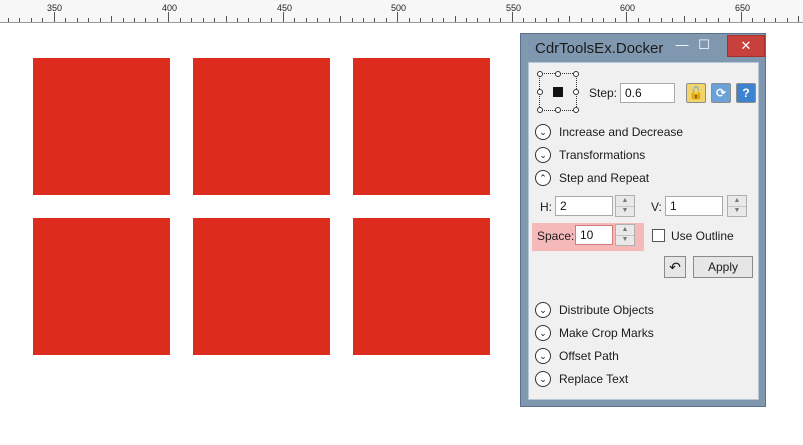 This screenshot has height=445, width=803. I want to click on use-outline-label: Use Outline, so click(702, 236).